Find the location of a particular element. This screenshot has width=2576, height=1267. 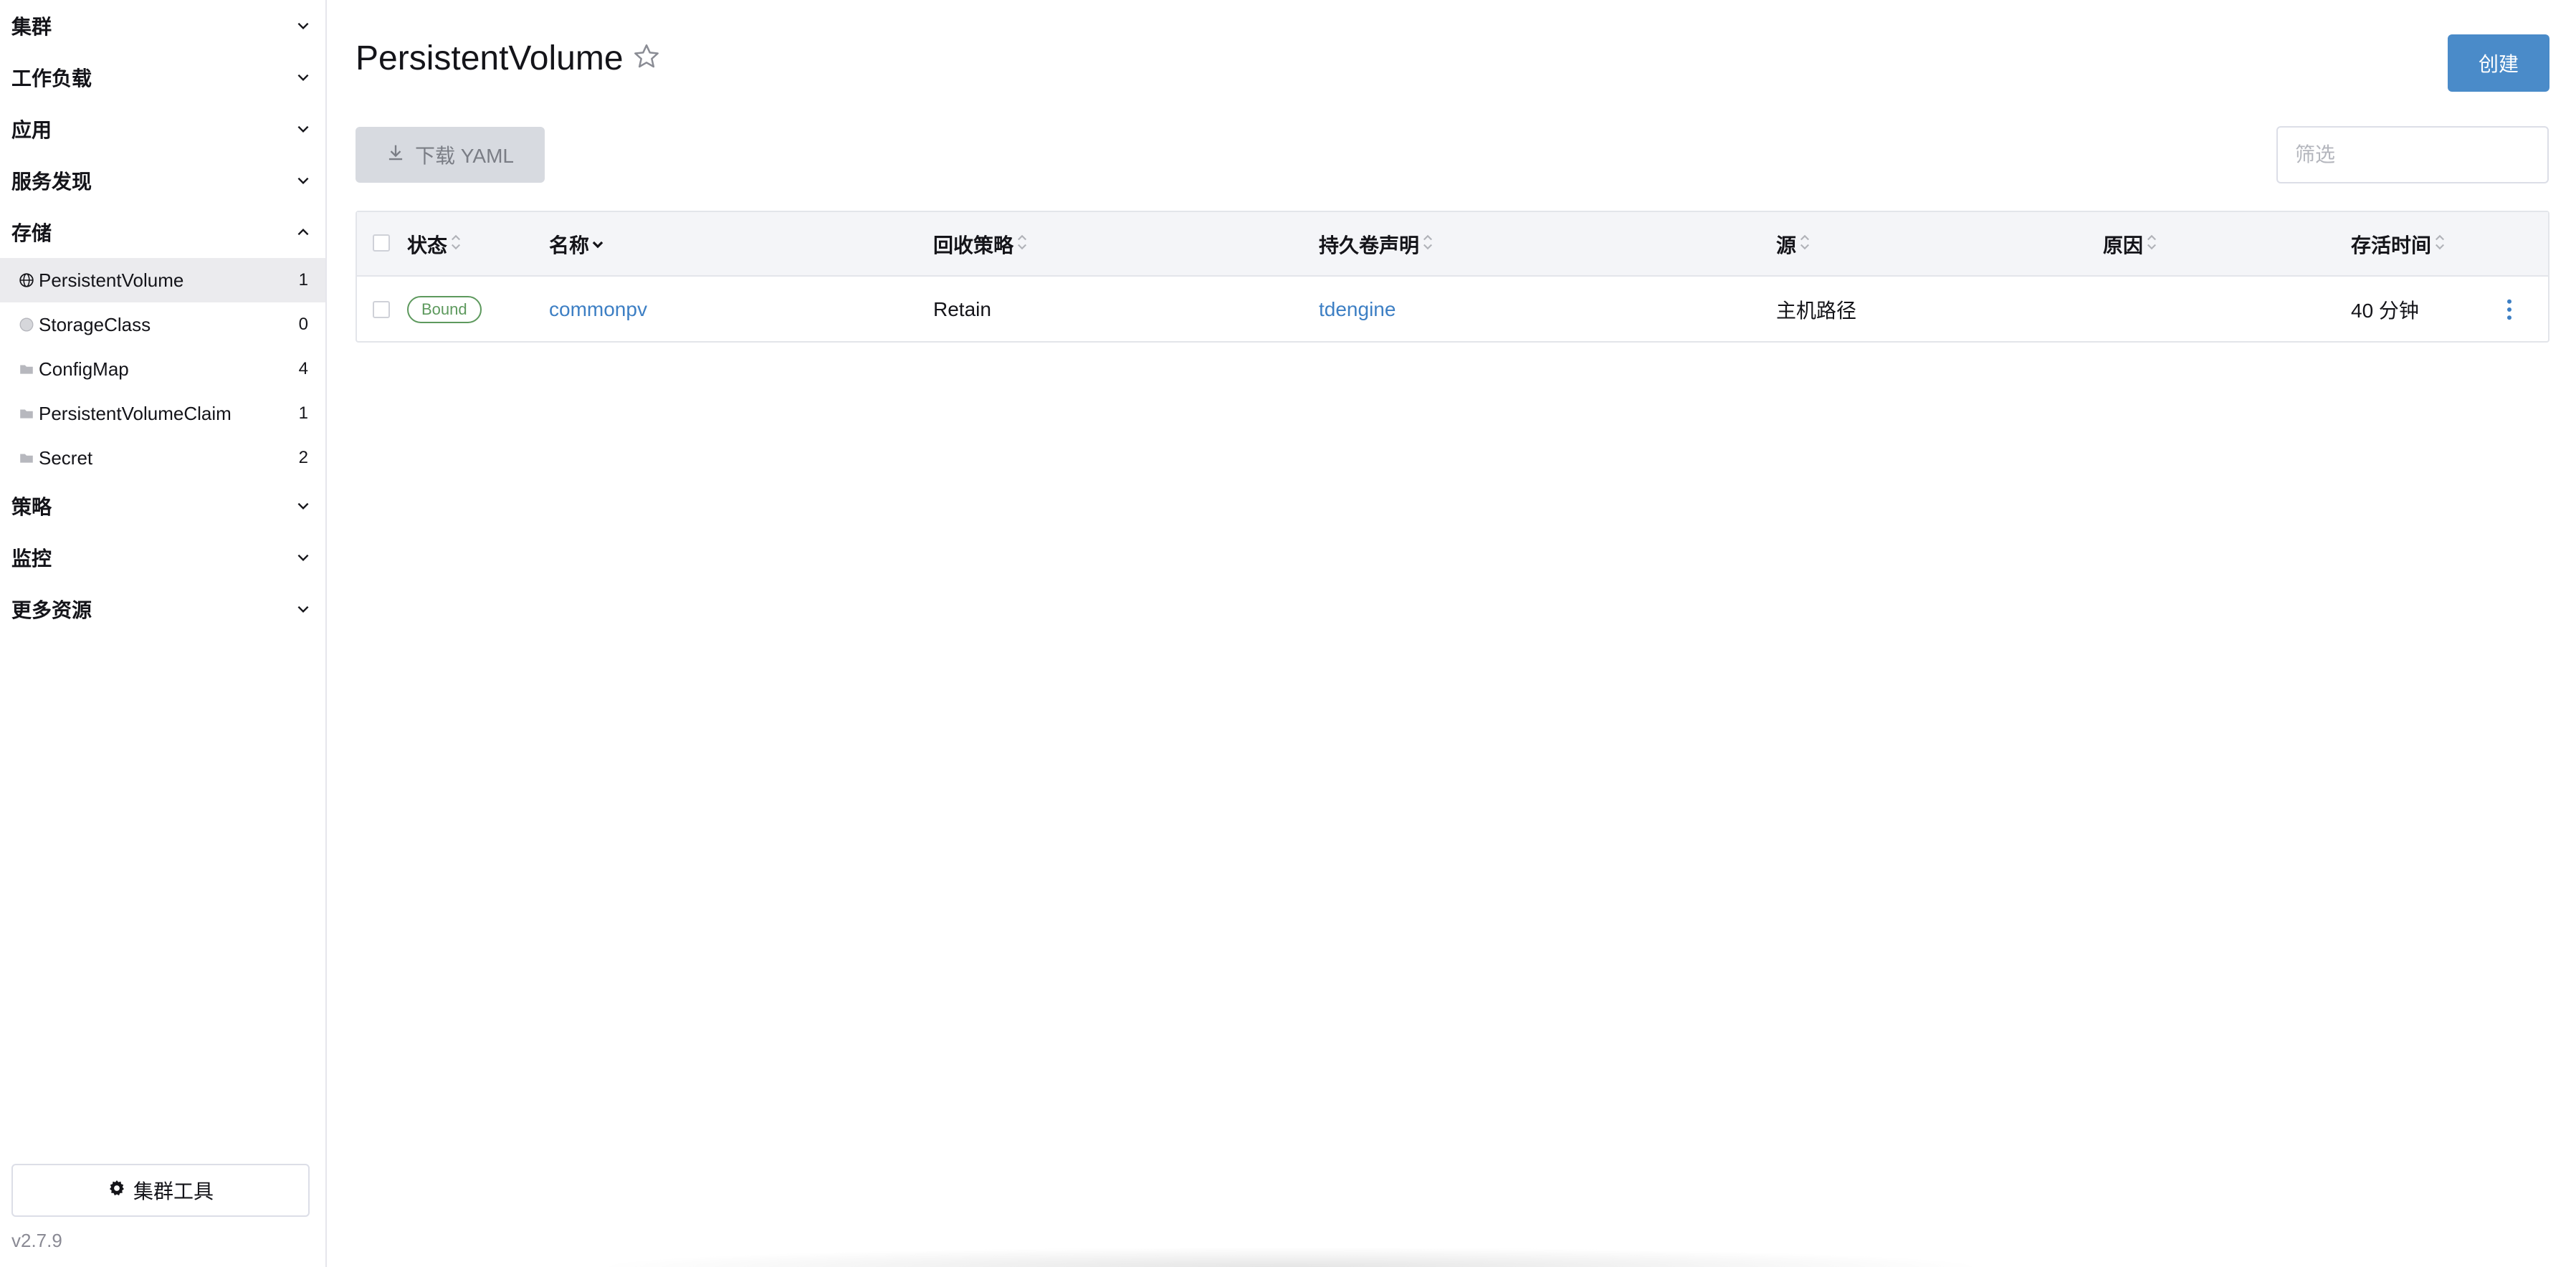

cluster-tools-label: 集群工具 is located at coordinates (173, 1191).